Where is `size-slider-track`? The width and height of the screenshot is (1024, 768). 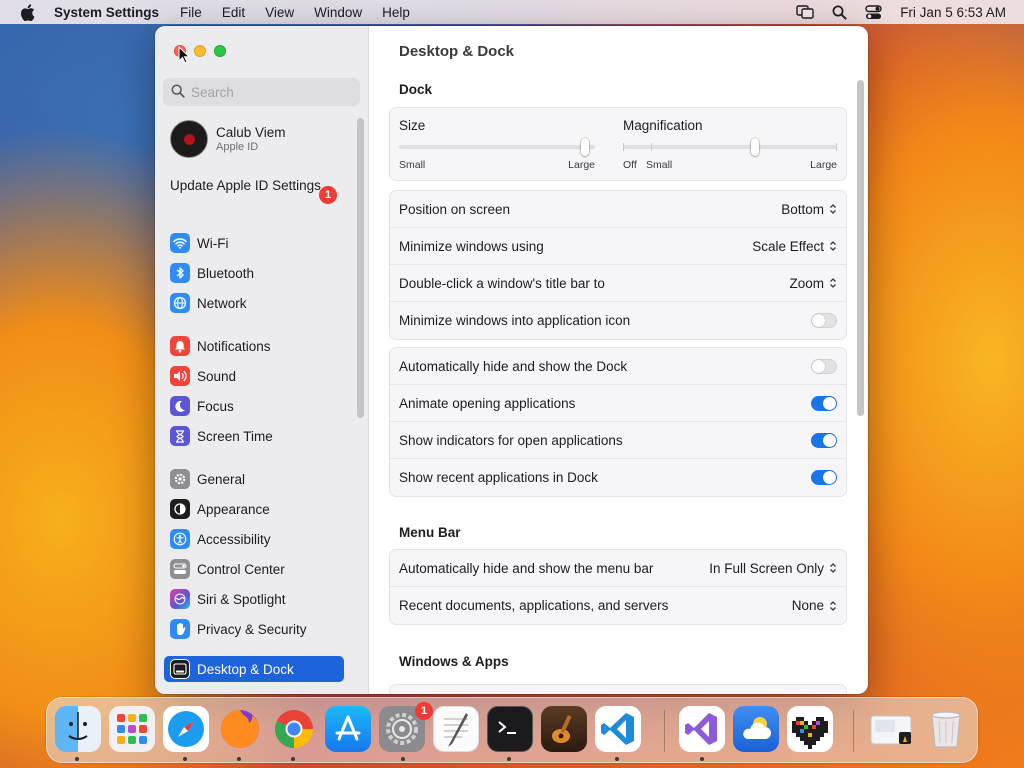 size-slider-track is located at coordinates (497, 147).